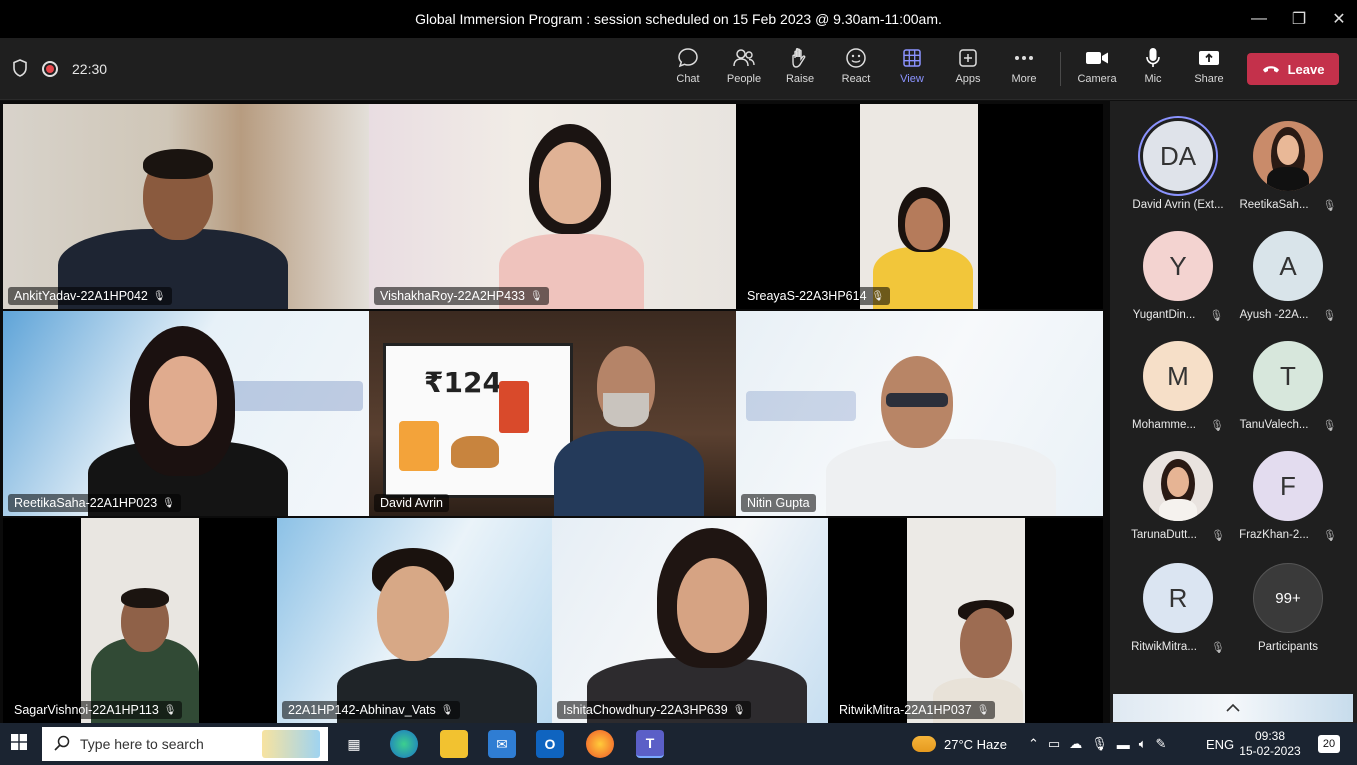  I want to click on toolbar-divider, so click(1060, 69).